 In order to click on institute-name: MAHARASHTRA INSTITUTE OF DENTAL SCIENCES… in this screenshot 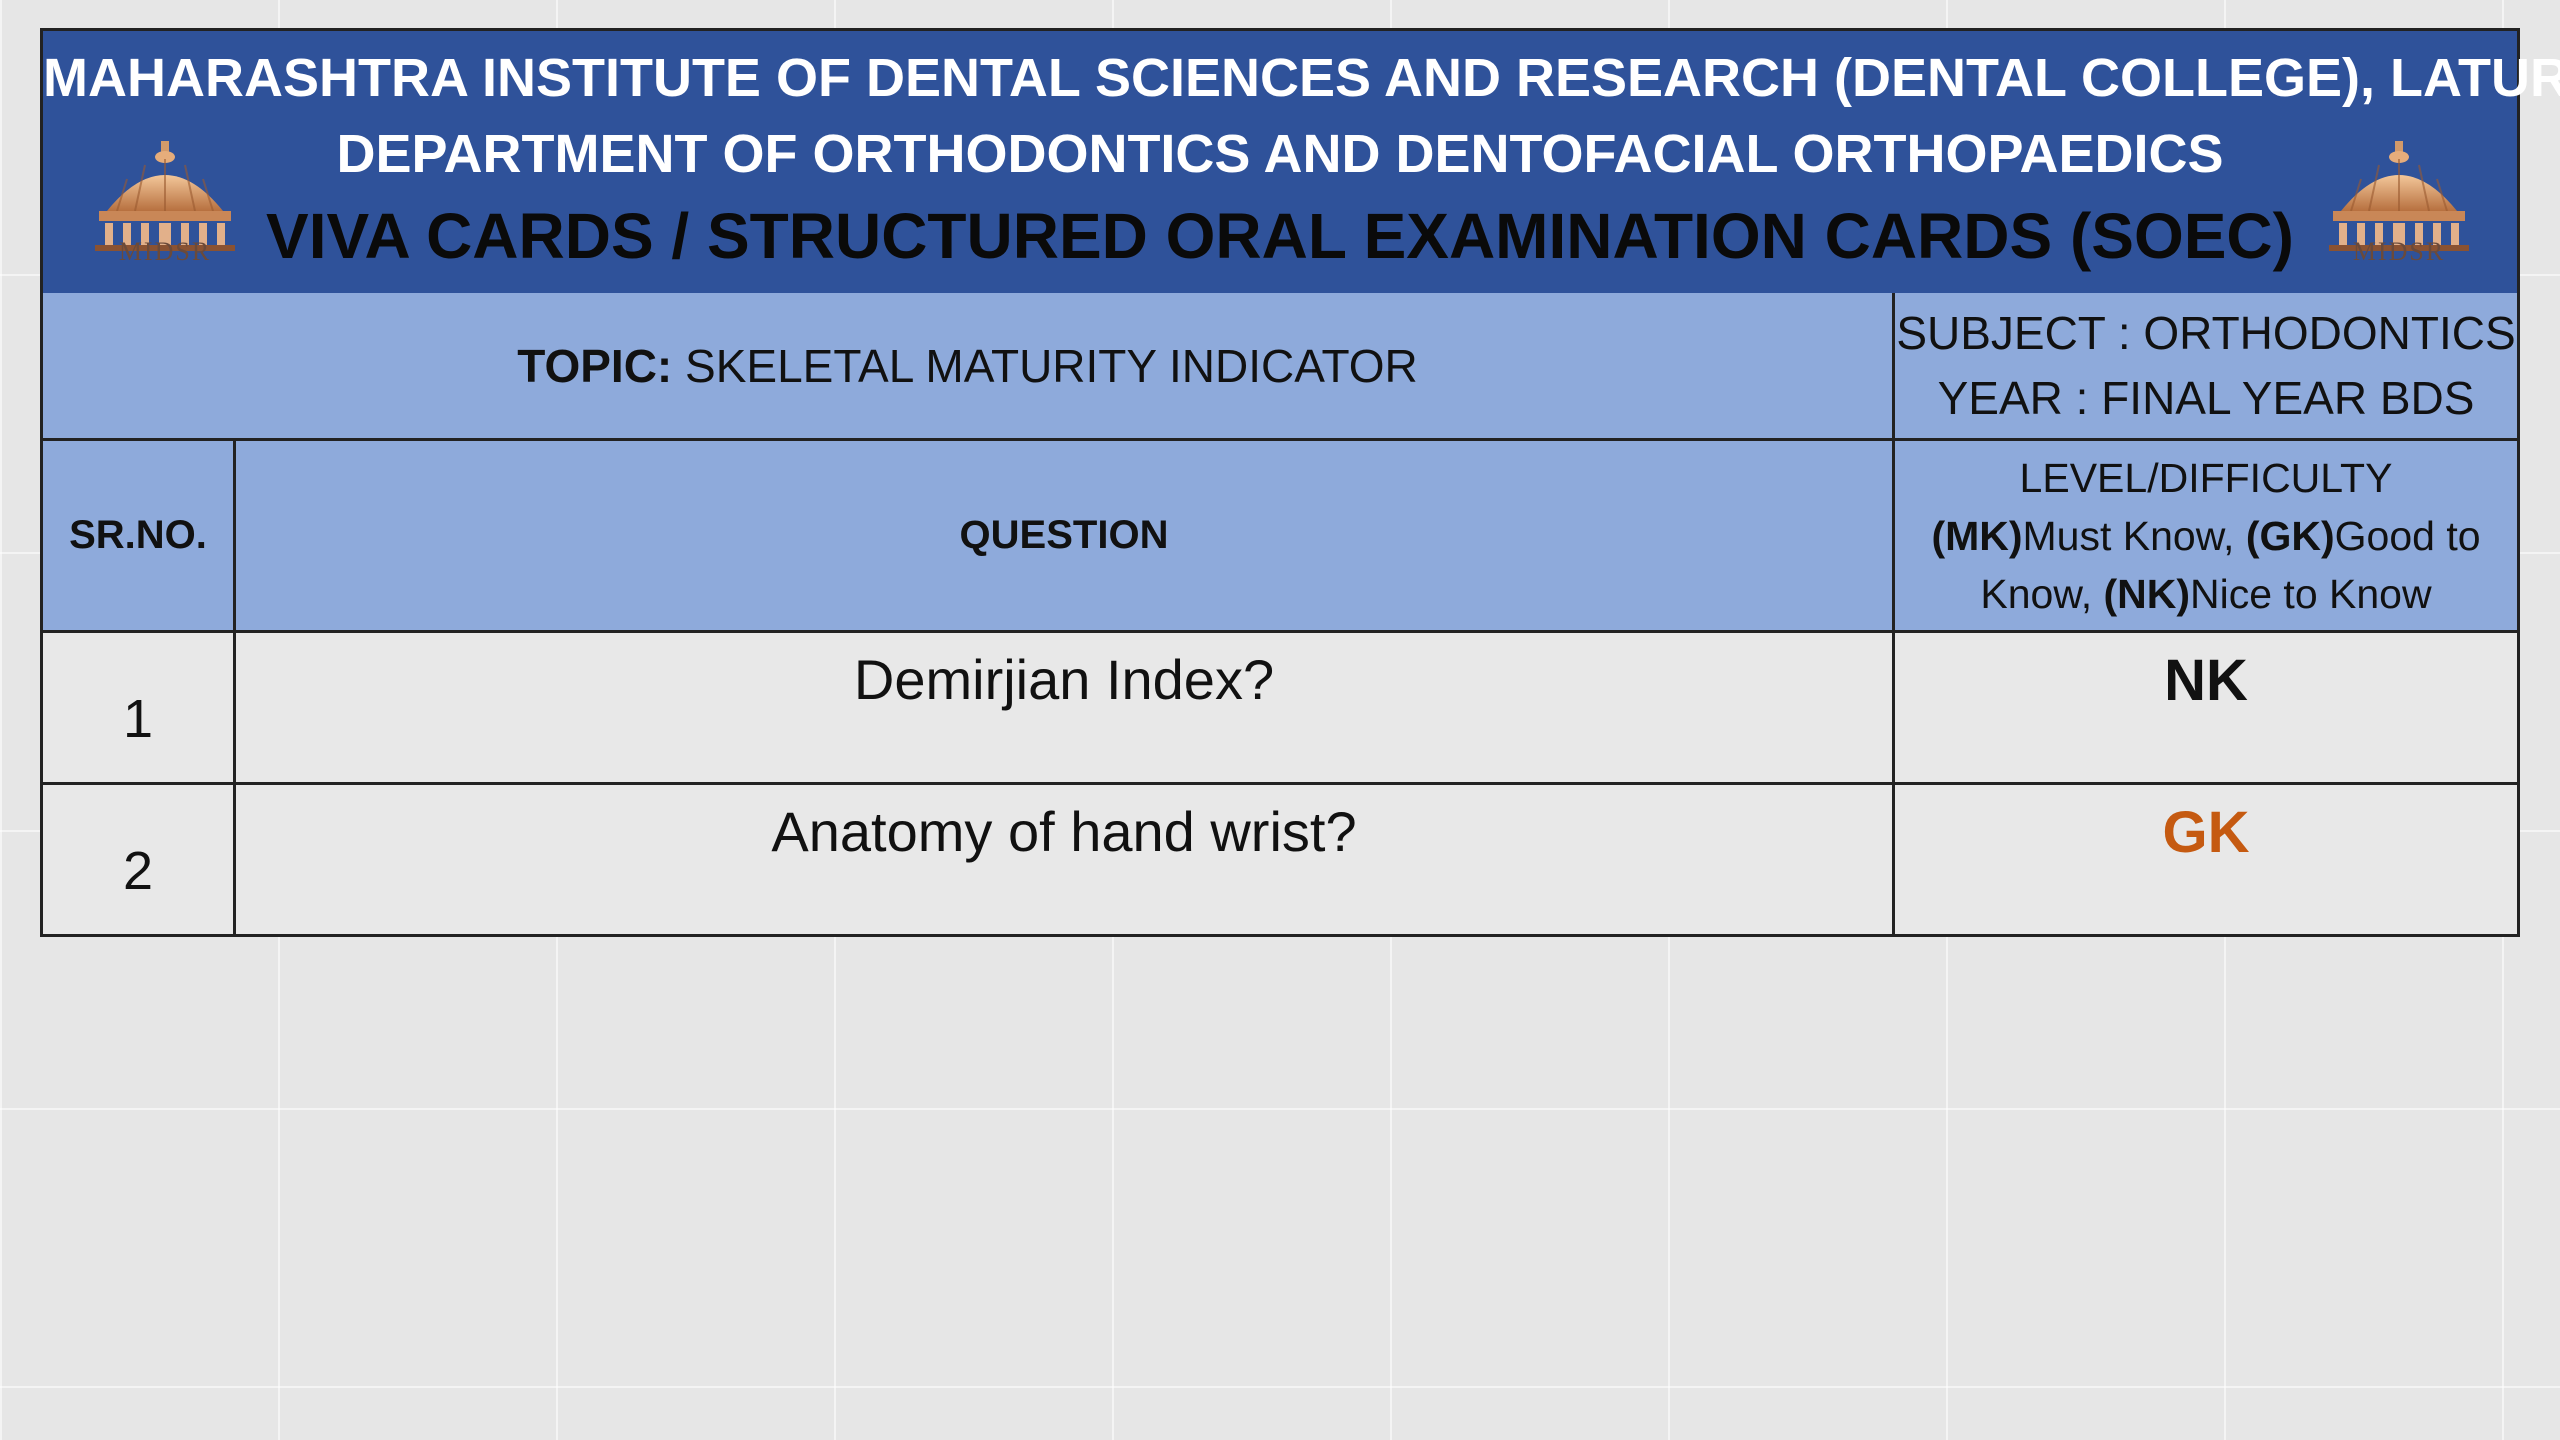, I will do `click(1301, 78)`.